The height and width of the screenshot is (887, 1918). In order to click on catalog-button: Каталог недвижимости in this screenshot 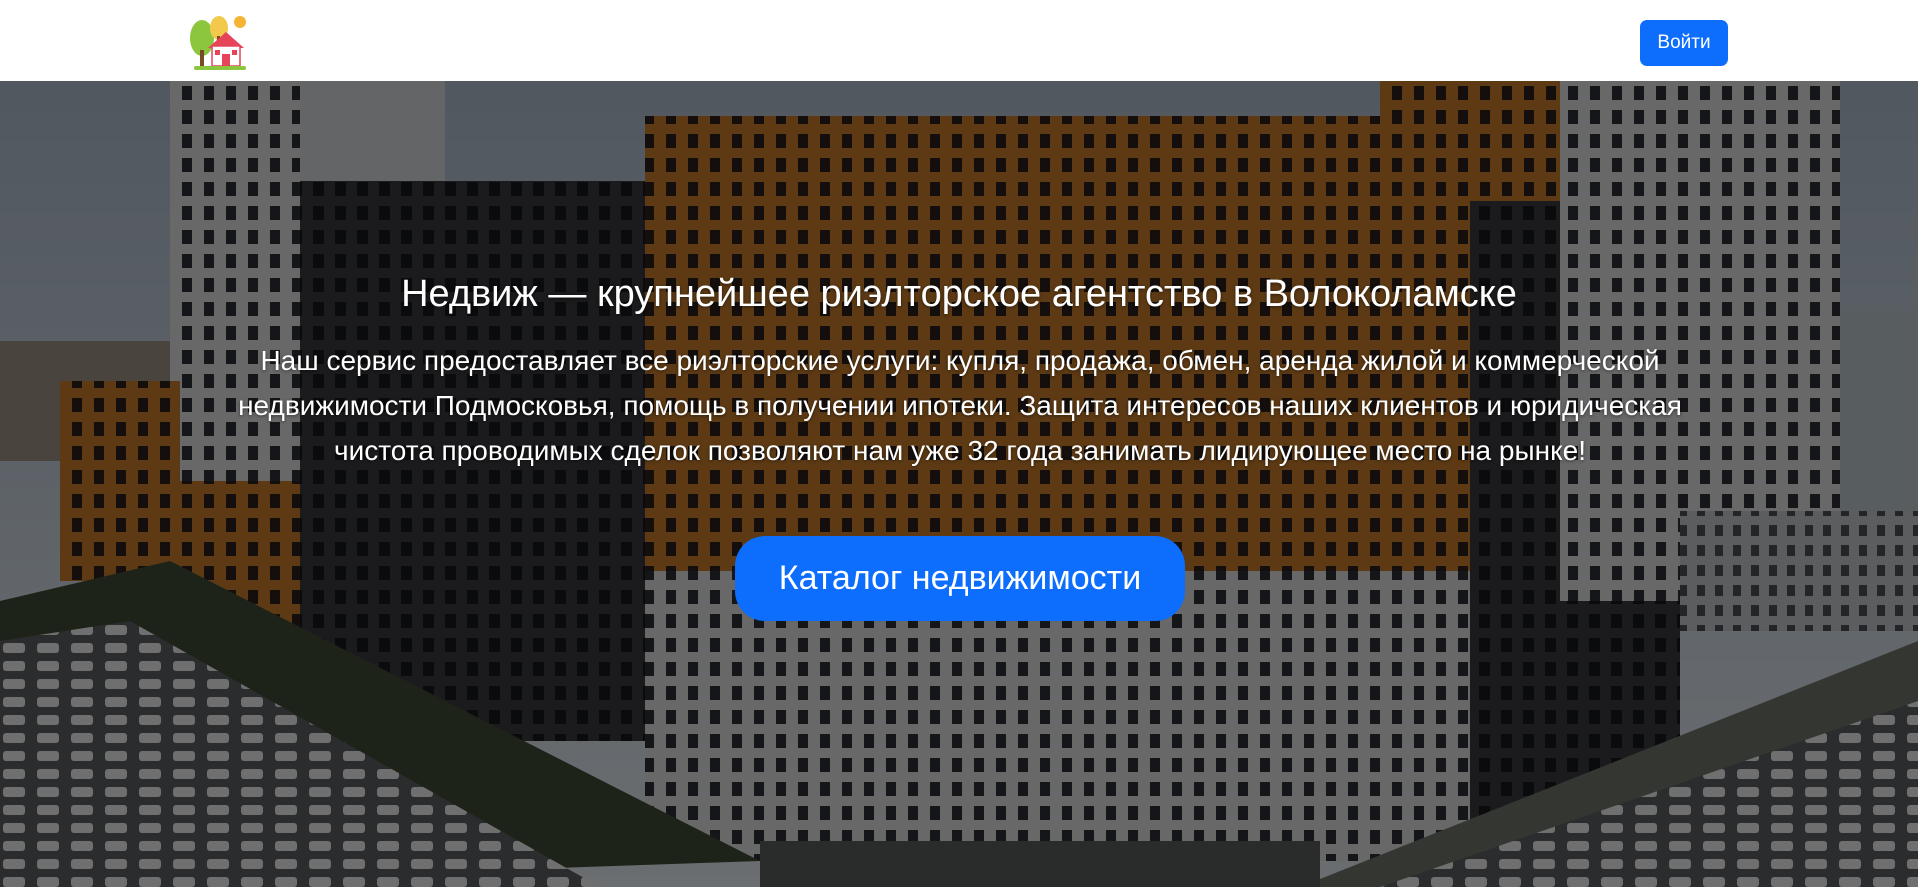, I will do `click(960, 578)`.